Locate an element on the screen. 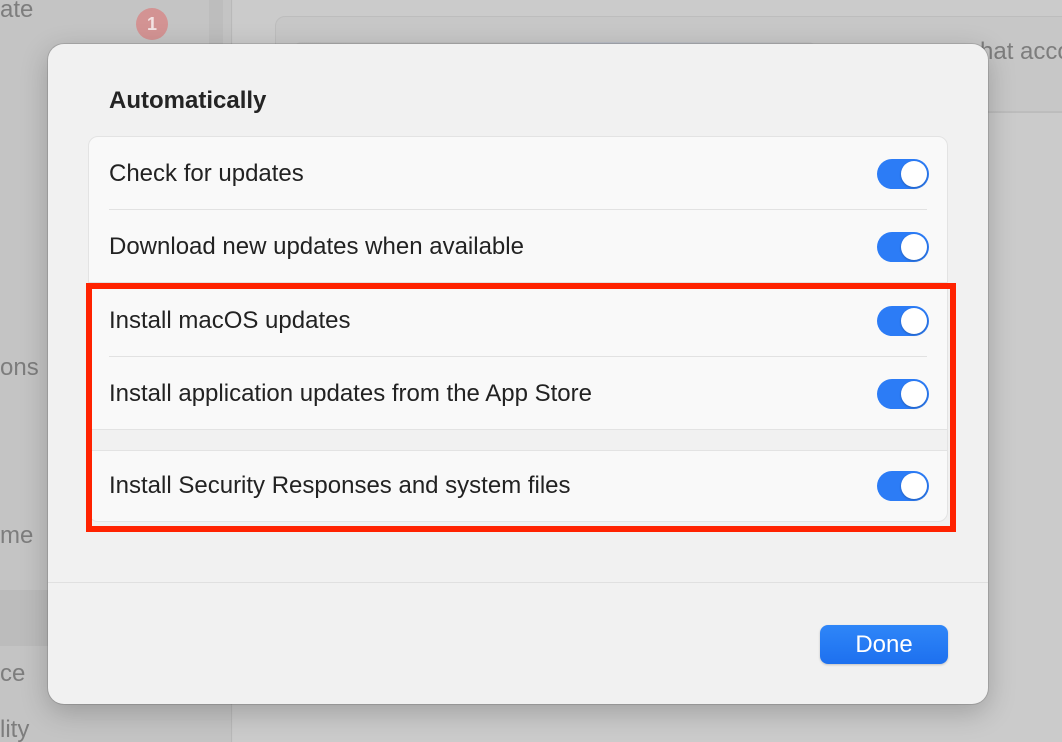 The width and height of the screenshot is (1062, 742). setting-label: Check for updates is located at coordinates (206, 173).